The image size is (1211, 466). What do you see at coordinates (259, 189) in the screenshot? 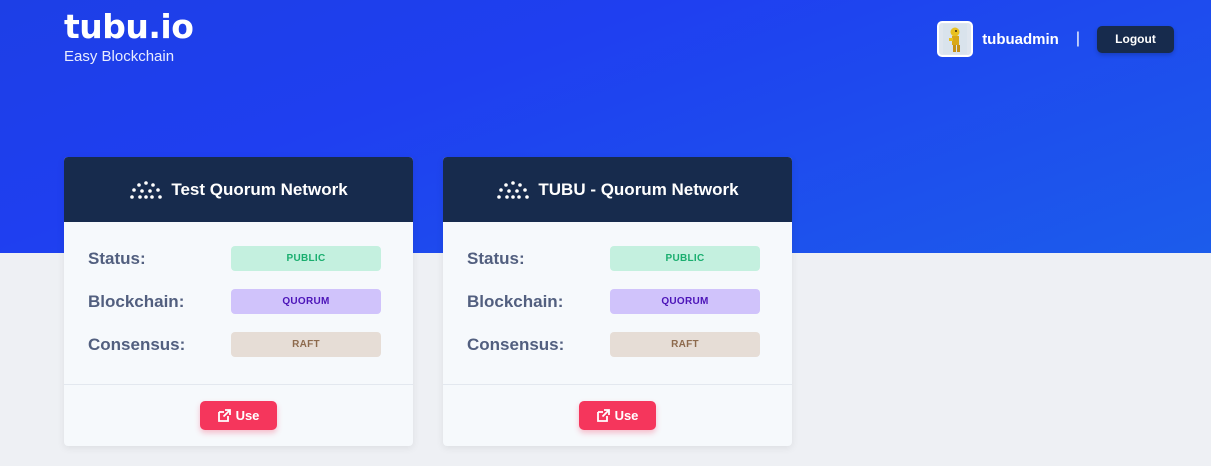
I see `card-title: Test Quorum Network` at bounding box center [259, 189].